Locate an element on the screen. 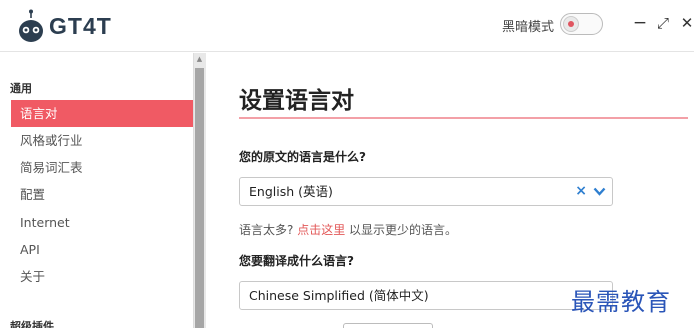  target-language-value: Chinese Simplified (简体中文) is located at coordinates (339, 295).